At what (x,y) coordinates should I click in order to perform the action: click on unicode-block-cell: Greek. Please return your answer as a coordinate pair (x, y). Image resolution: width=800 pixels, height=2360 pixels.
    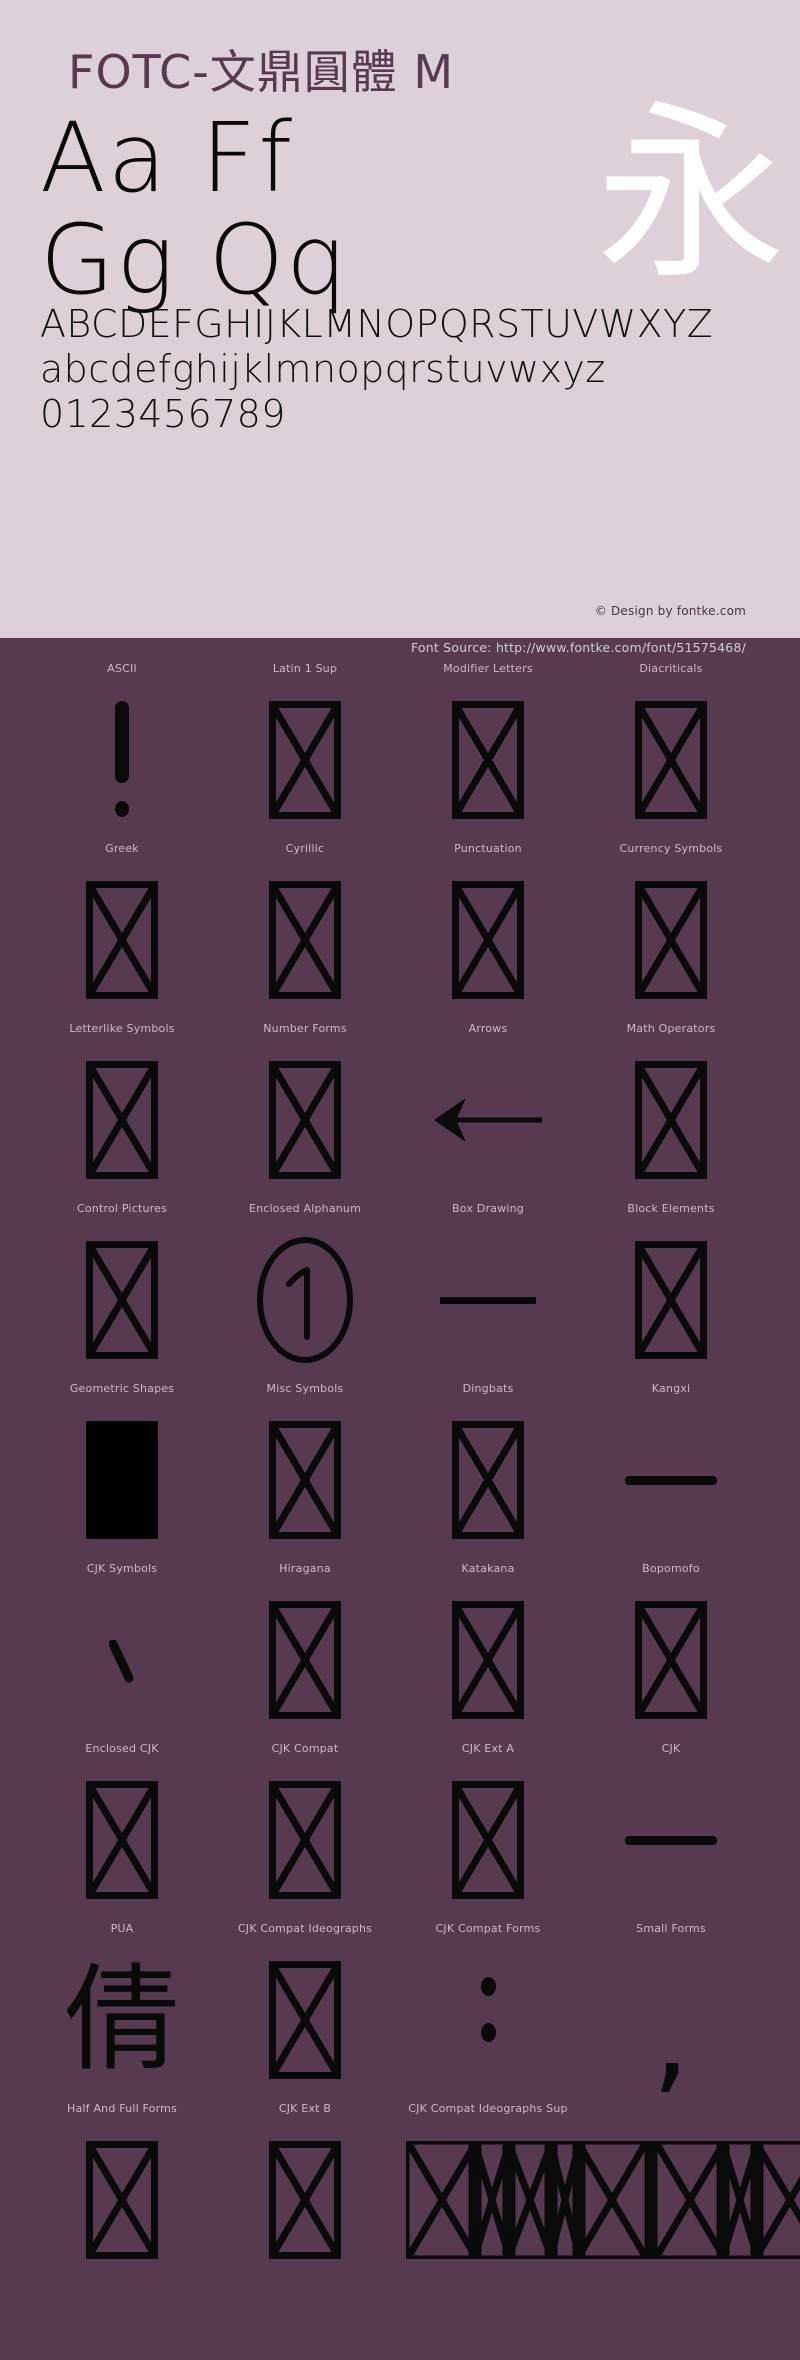
    Looking at the image, I should click on (122, 930).